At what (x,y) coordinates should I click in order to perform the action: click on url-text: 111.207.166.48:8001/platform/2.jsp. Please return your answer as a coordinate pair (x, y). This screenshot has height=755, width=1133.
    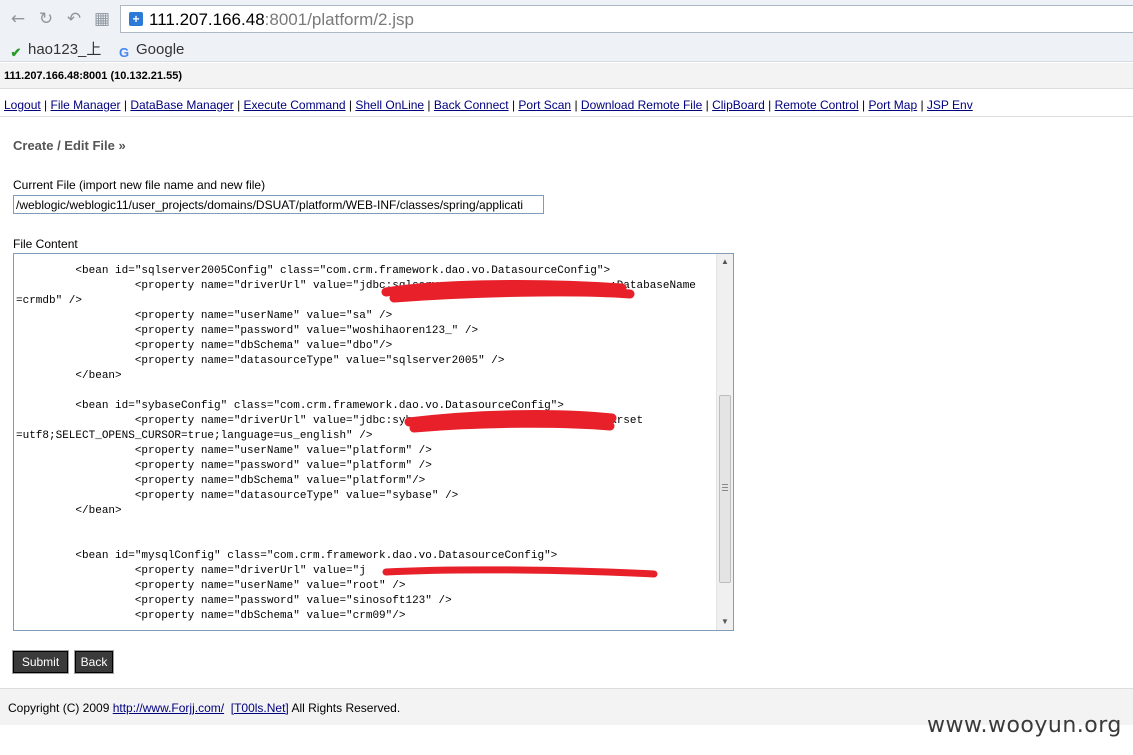
    Looking at the image, I should click on (281, 19).